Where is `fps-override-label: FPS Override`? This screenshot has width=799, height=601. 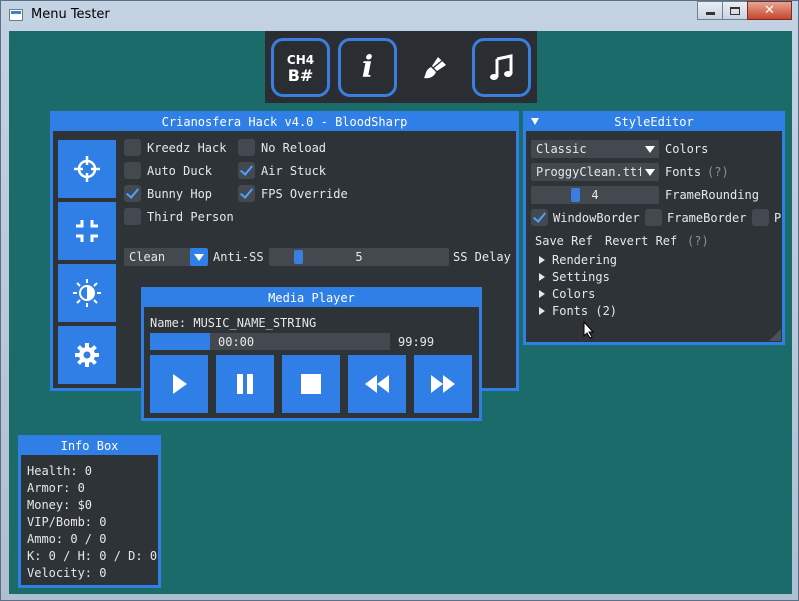
fps-override-label: FPS Override is located at coordinates (304, 194).